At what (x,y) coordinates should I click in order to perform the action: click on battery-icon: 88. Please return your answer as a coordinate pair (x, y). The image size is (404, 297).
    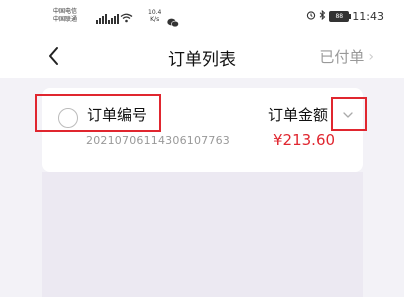
    Looking at the image, I should click on (340, 16).